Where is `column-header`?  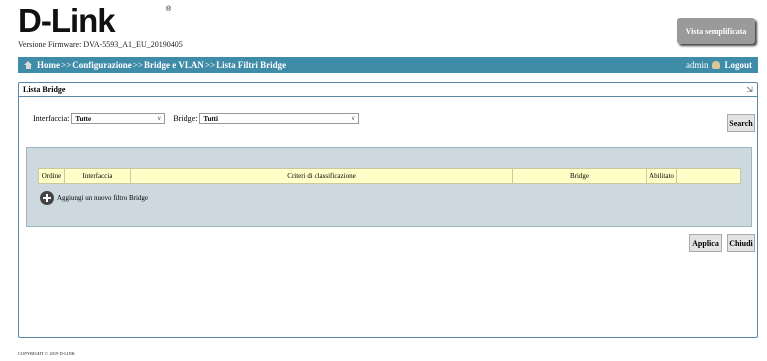 column-header is located at coordinates (708, 176).